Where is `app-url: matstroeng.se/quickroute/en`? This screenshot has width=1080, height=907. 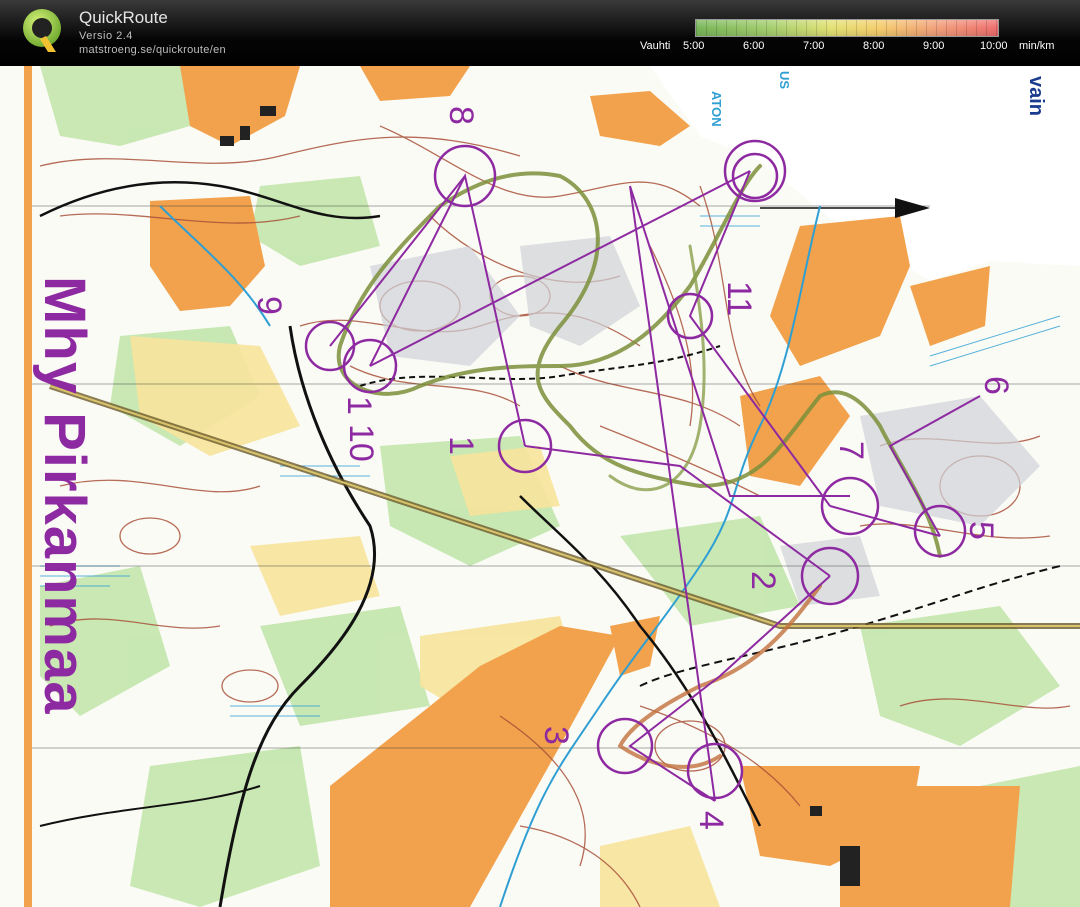
app-url: matstroeng.se/quickroute/en is located at coordinates (152, 50).